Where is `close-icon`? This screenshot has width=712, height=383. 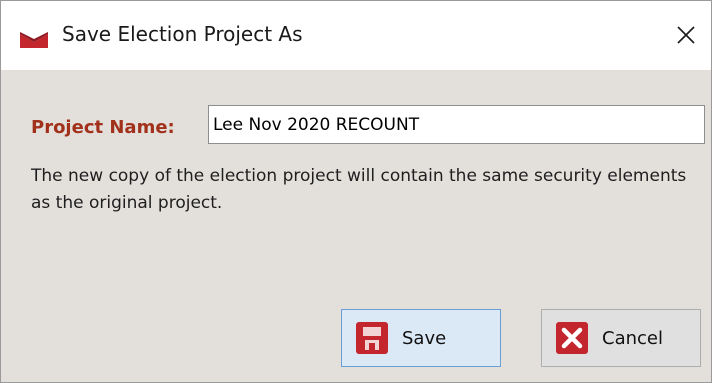
close-icon is located at coordinates (686, 35).